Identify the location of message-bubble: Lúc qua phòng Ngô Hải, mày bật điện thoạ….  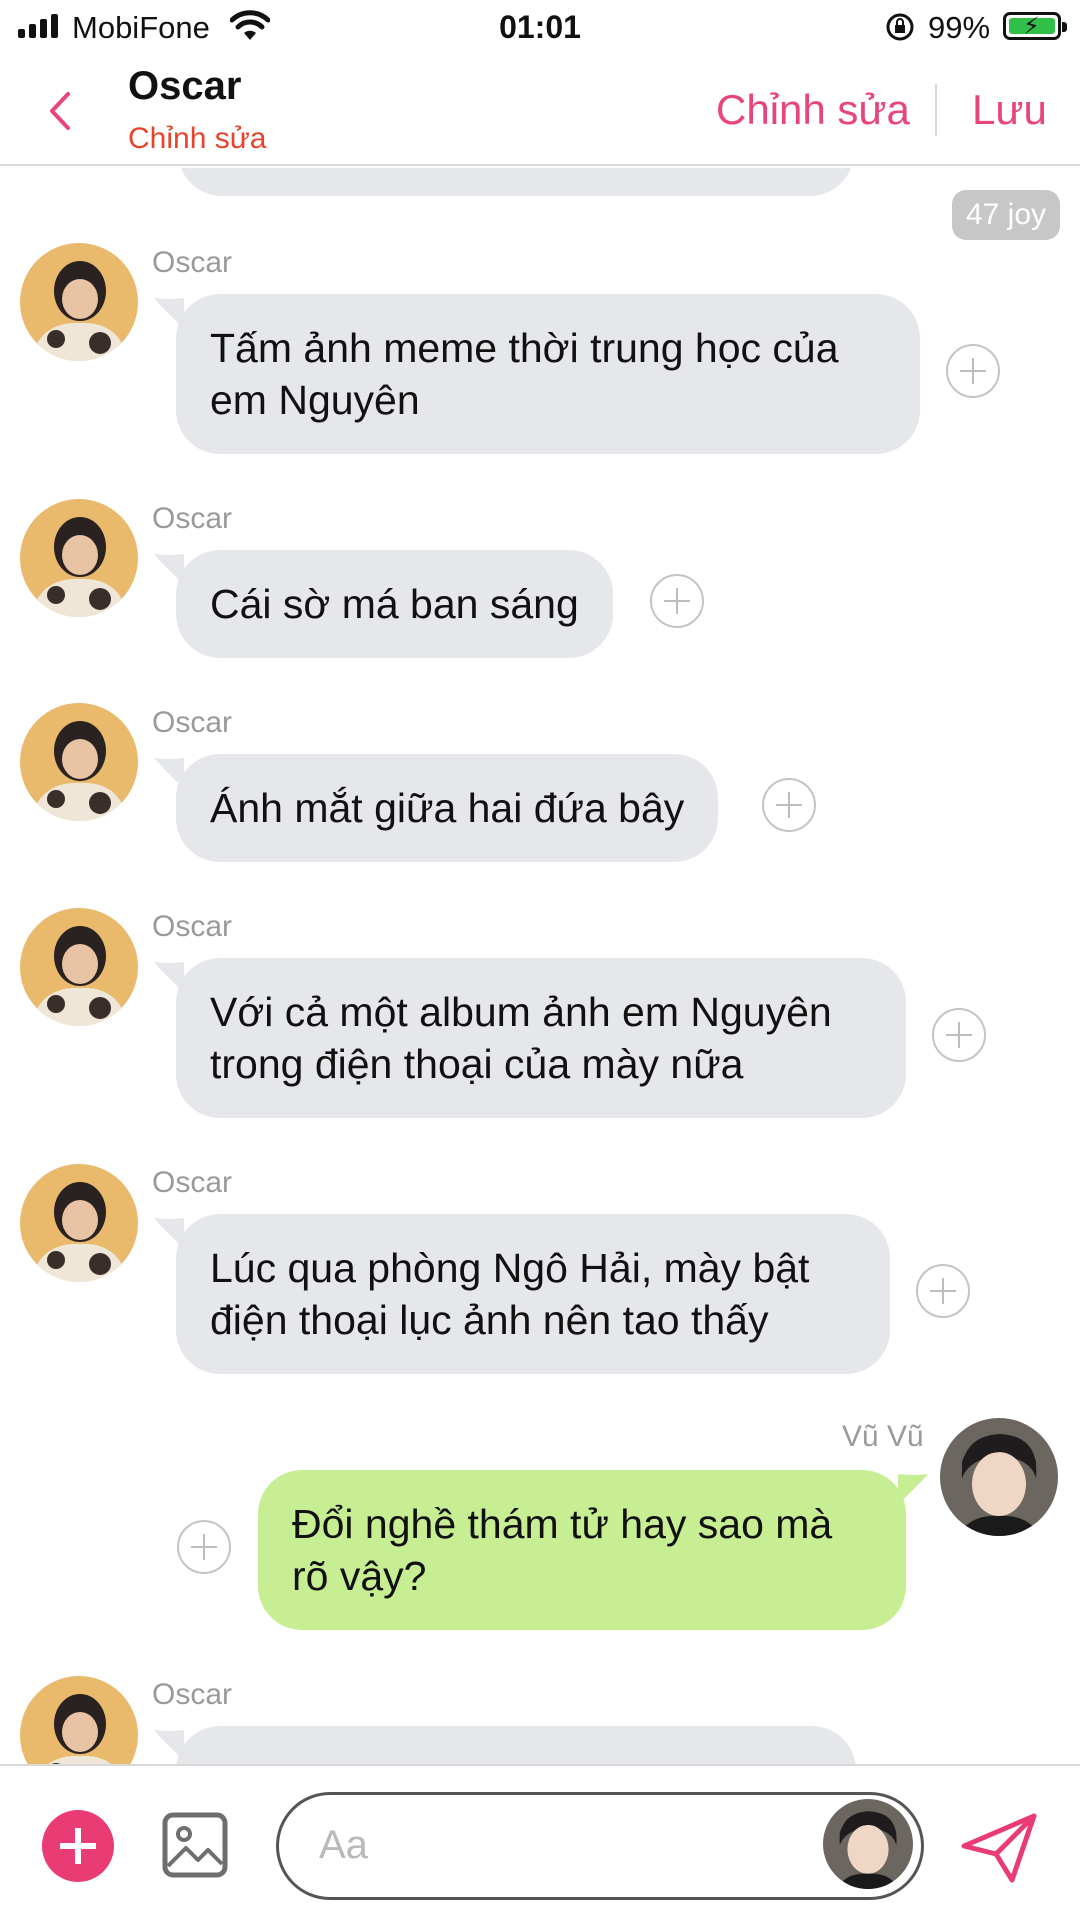
(522, 1294).